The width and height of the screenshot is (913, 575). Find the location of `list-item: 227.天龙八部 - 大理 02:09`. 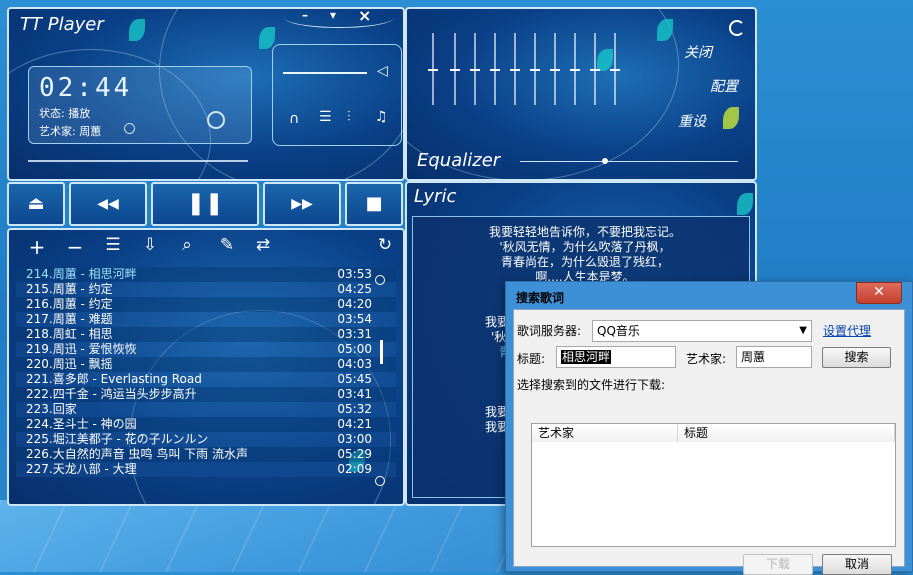

list-item: 227.天龙八部 - 大理 02:09 is located at coordinates (206, 469).